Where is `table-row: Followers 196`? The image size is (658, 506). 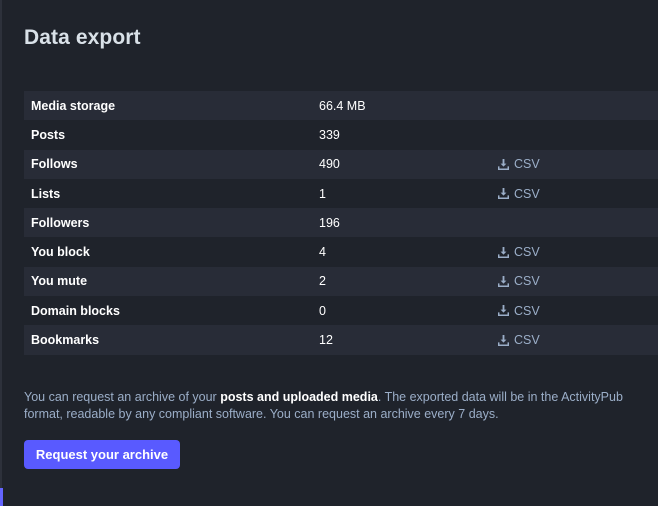
table-row: Followers 196 is located at coordinates (341, 223).